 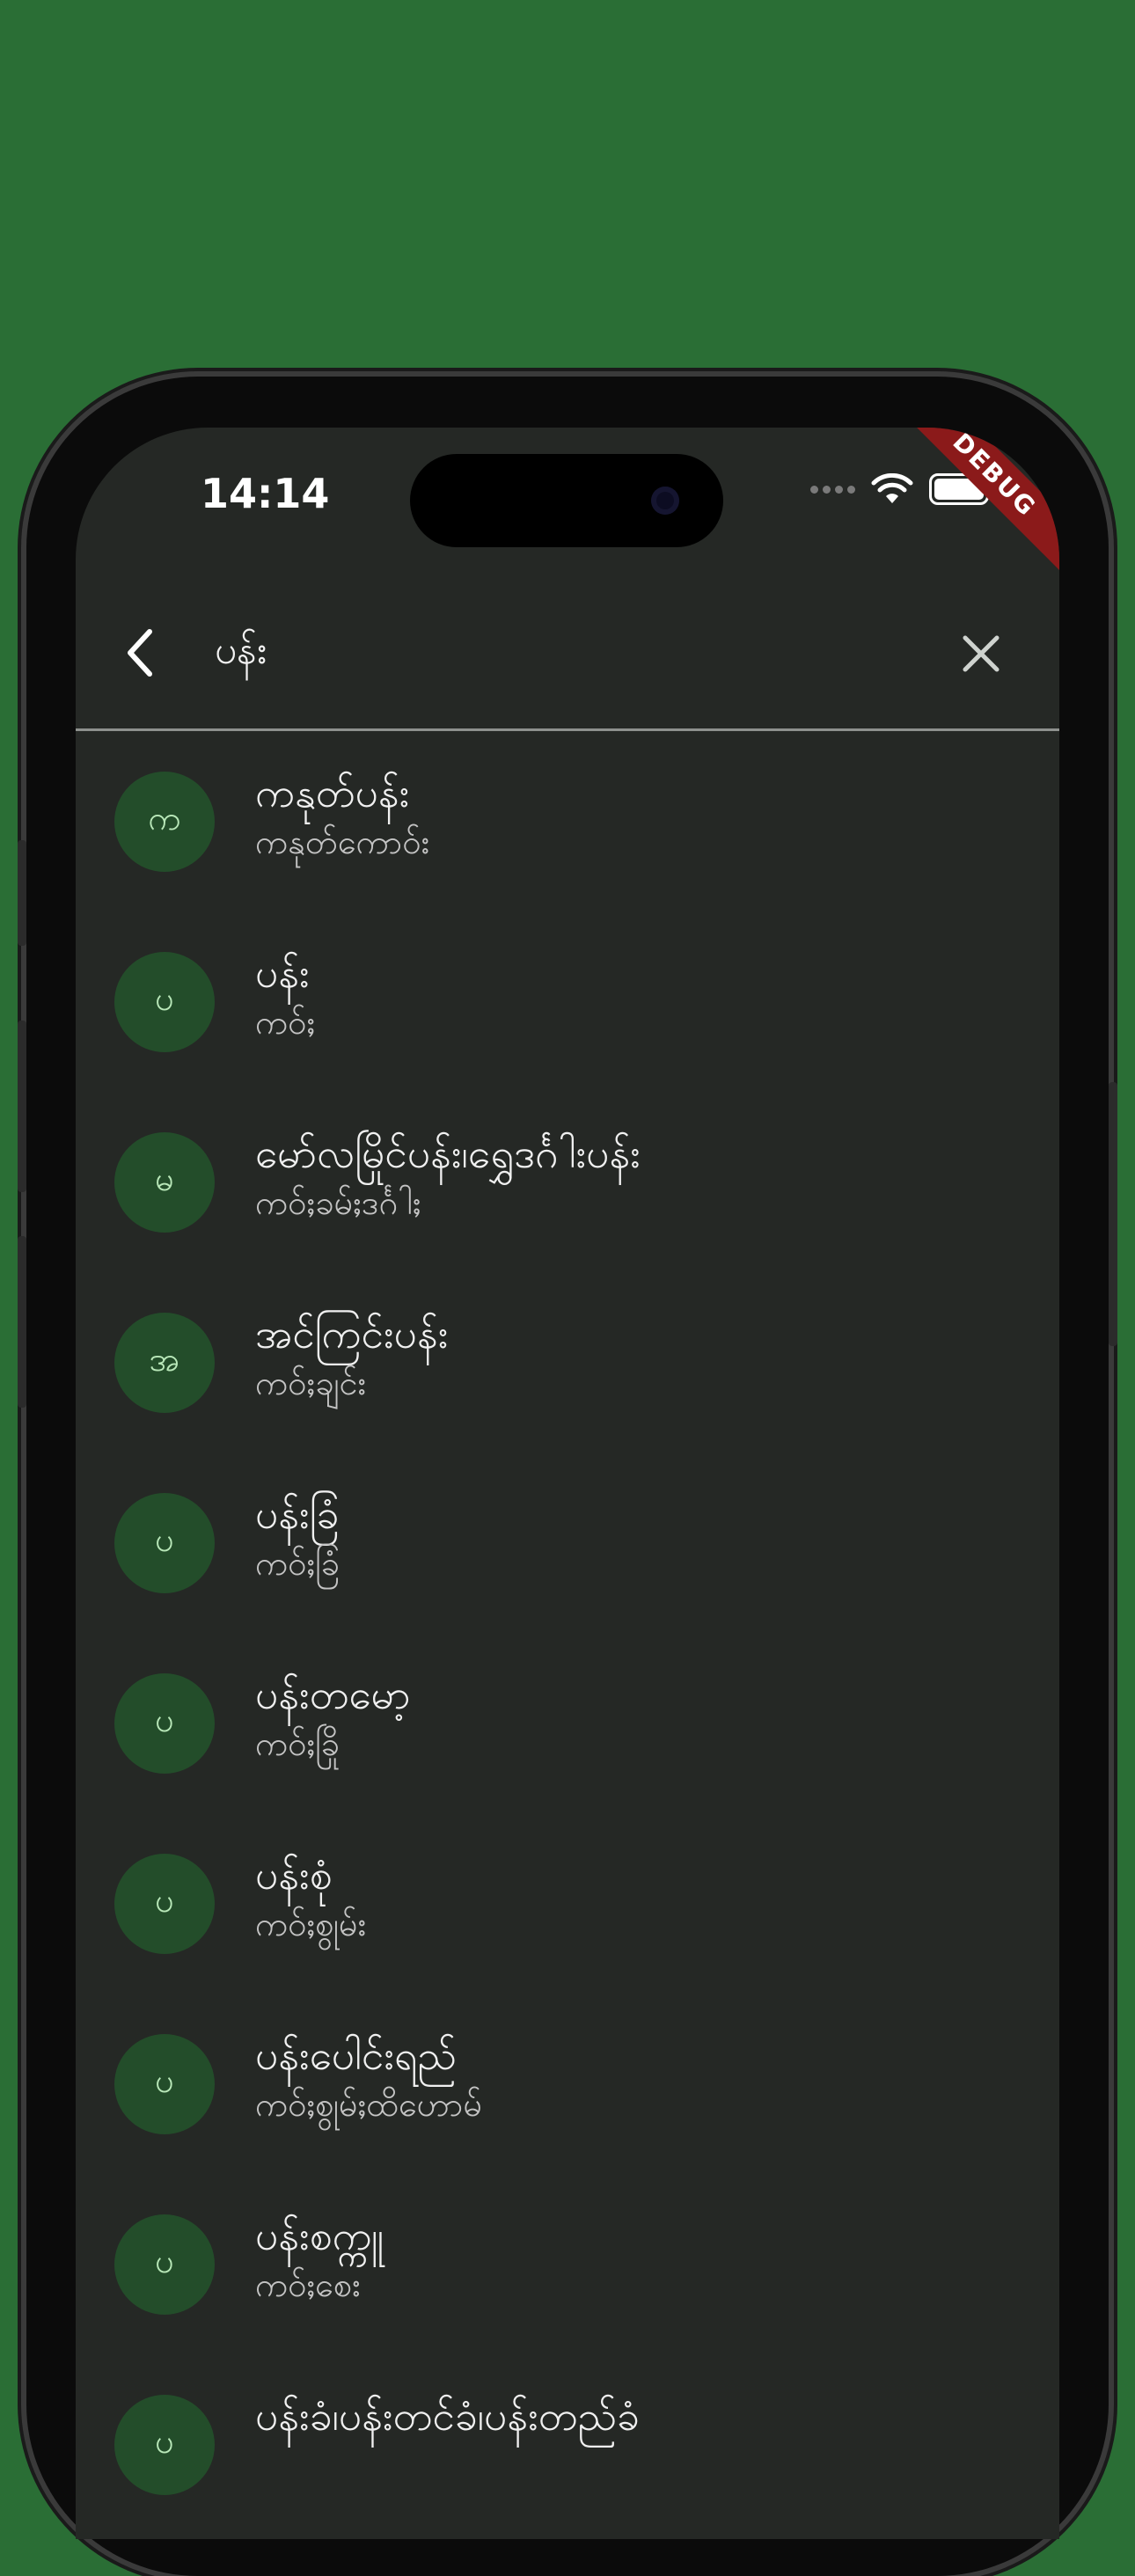 I want to click on item-subtitle: ကဝ်ႈချင်း, so click(x=311, y=1383).